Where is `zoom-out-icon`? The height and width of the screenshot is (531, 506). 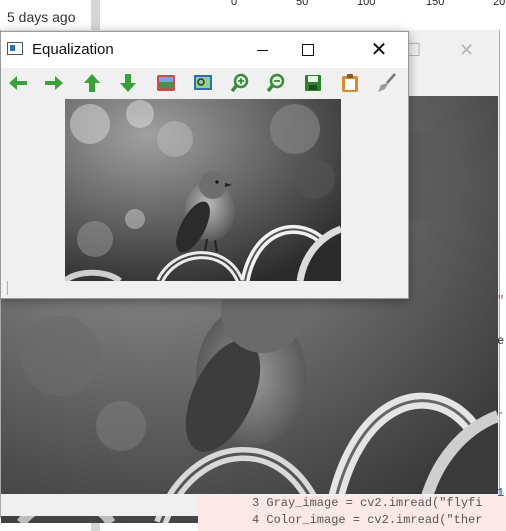
zoom-out-icon is located at coordinates (275, 83).